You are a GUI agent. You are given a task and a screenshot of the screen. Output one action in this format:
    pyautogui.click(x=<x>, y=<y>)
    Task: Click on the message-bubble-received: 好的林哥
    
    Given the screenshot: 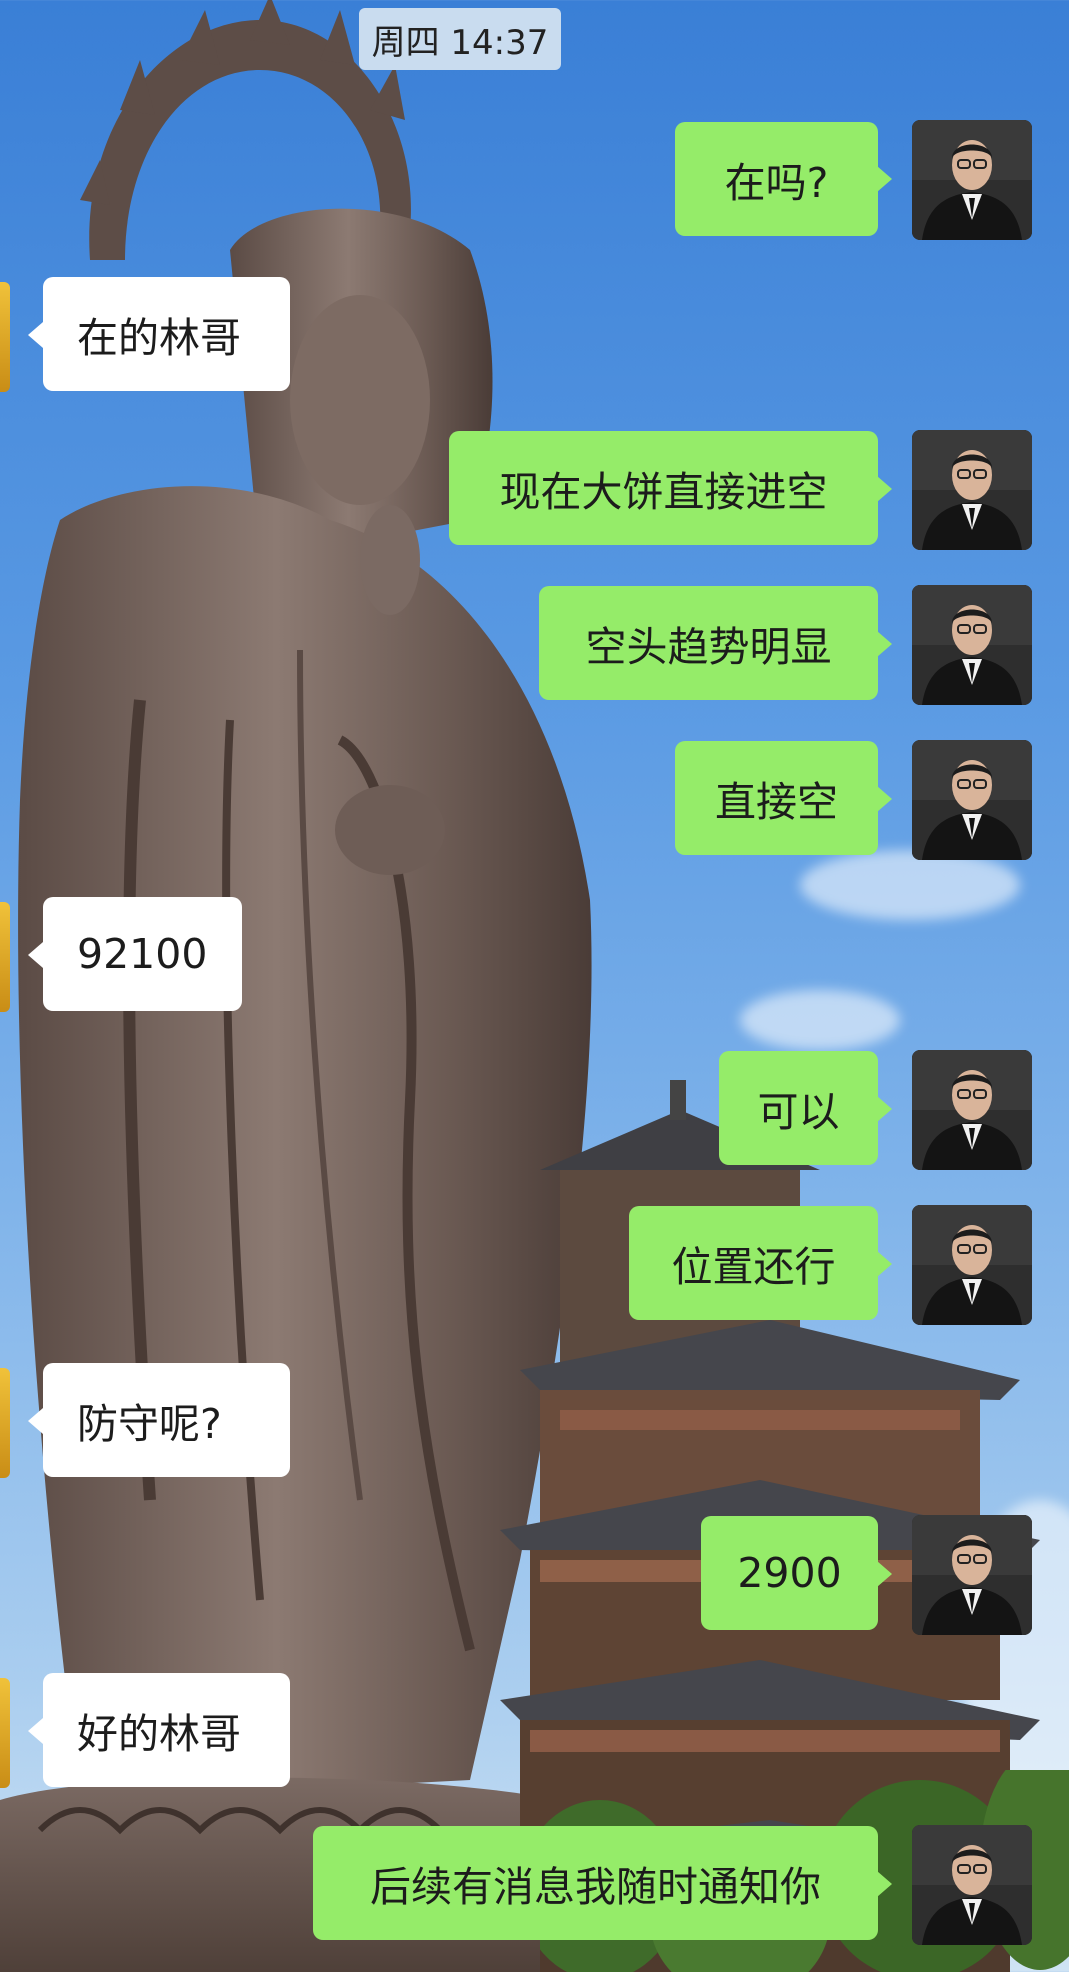 What is the action you would take?
    pyautogui.click(x=166, y=1730)
    